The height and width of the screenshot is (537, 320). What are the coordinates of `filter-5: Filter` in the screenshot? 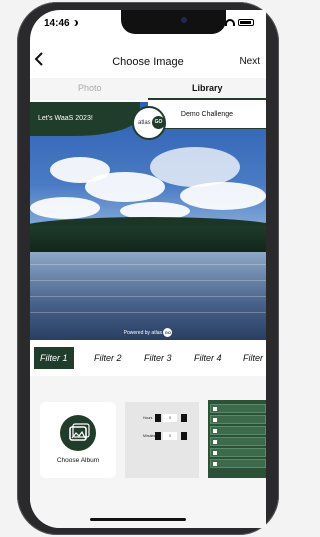 It's located at (251, 358).